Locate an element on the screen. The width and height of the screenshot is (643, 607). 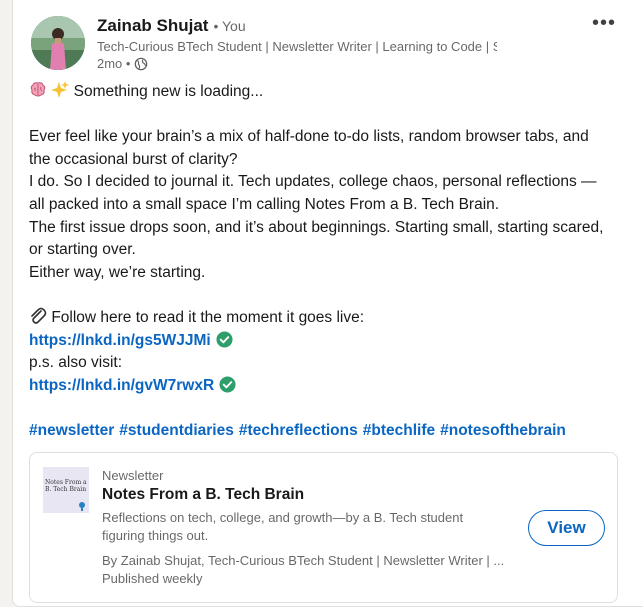
post-text-line: the occasional burst of clarity? is located at coordinates (133, 159).